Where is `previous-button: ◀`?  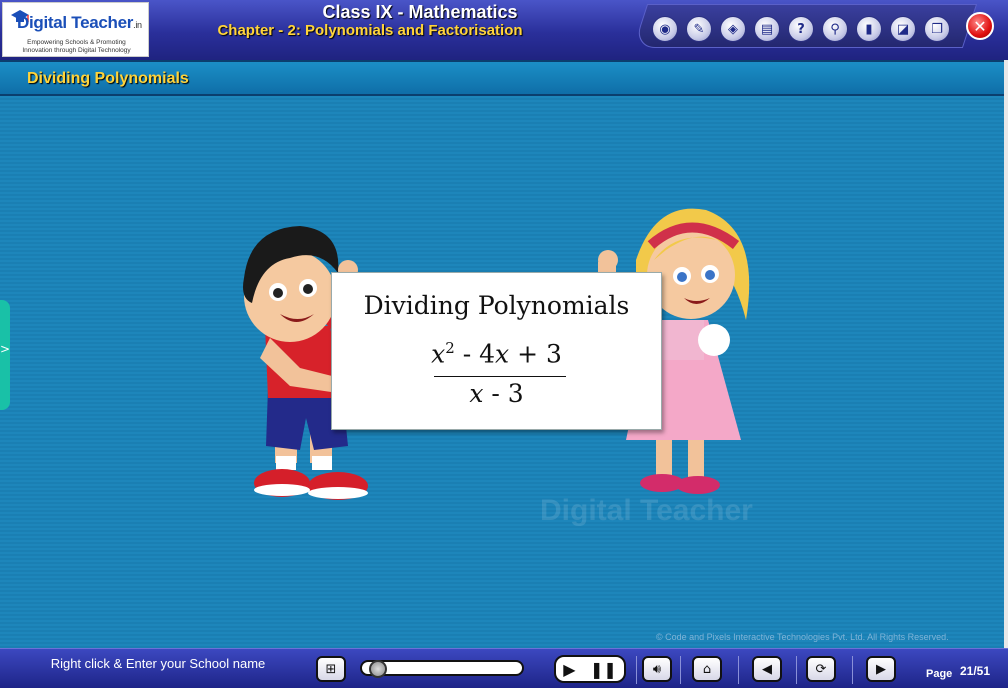
previous-button: ◀ is located at coordinates (767, 669).